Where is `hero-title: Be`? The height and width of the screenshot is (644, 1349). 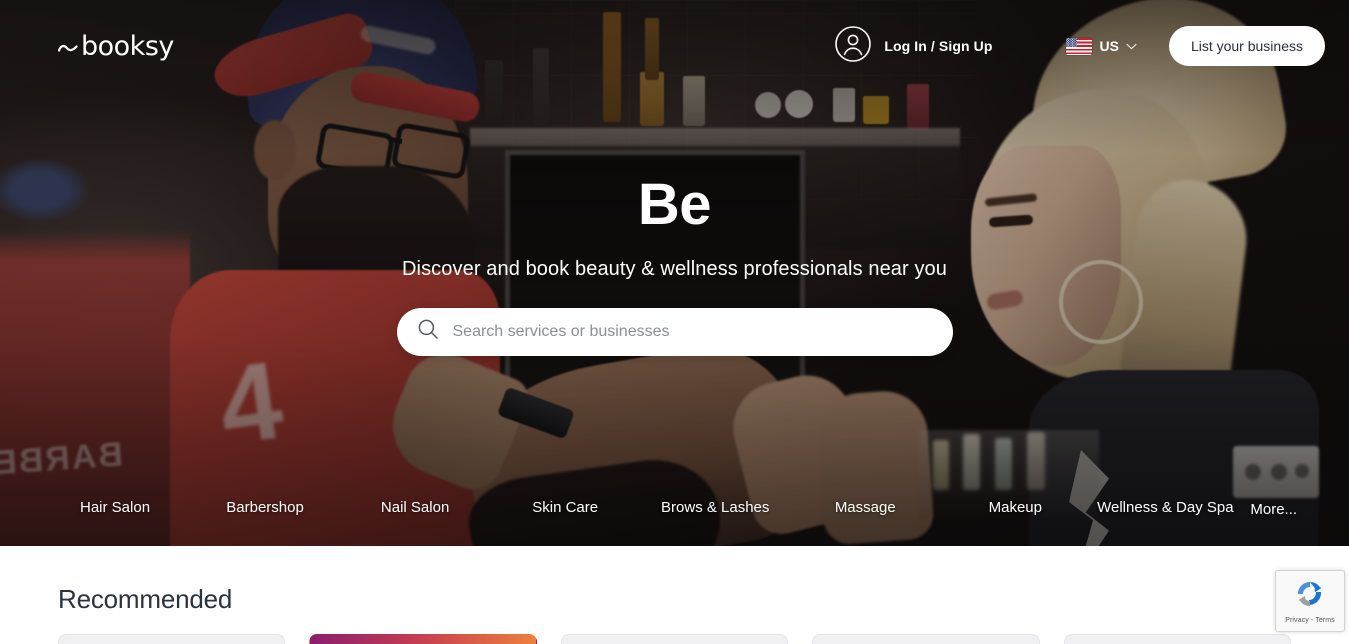
hero-title: Be is located at coordinates (674, 204).